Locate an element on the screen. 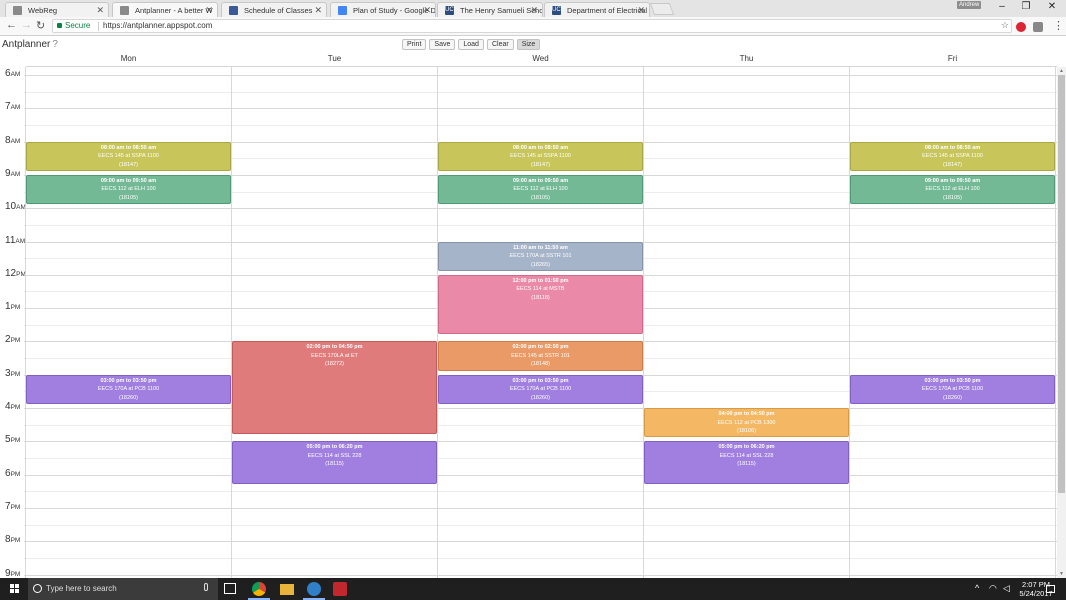 Image resolution: width=1066 pixels, height=600 pixels. event-time: 03:00 pm to 03:50 pm is located at coordinates (952, 380).